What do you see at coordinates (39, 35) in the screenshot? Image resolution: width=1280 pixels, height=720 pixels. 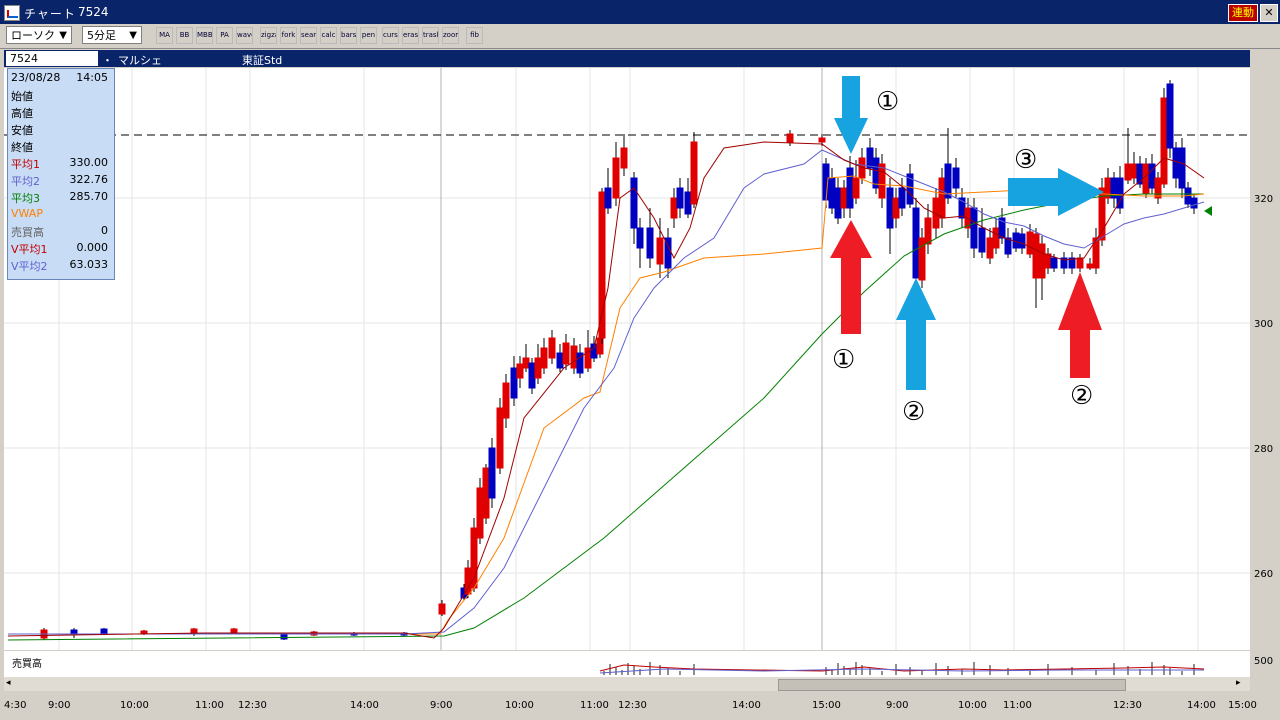 I see `chart-type-select: ローソク ▼` at bounding box center [39, 35].